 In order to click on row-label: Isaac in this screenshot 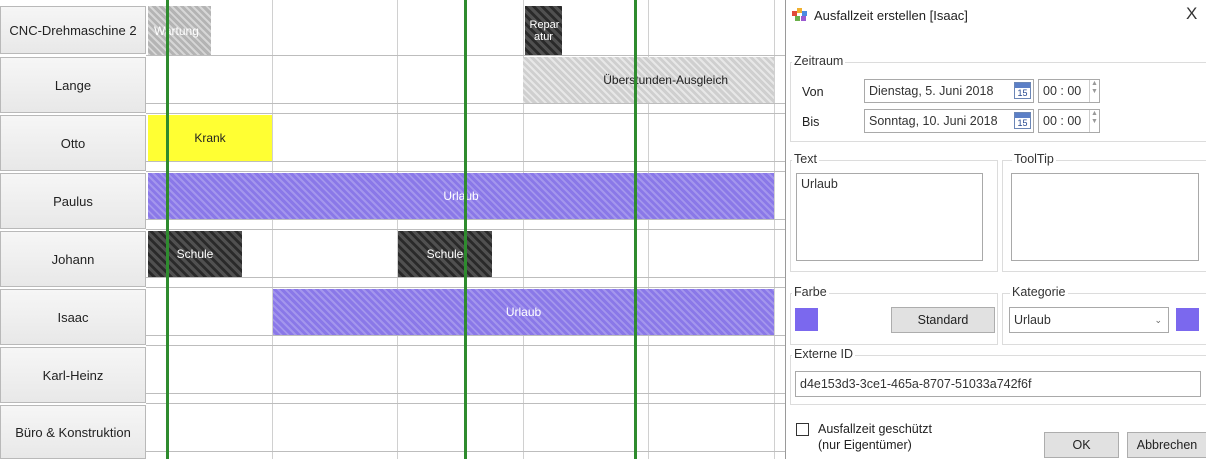, I will do `click(73, 317)`.